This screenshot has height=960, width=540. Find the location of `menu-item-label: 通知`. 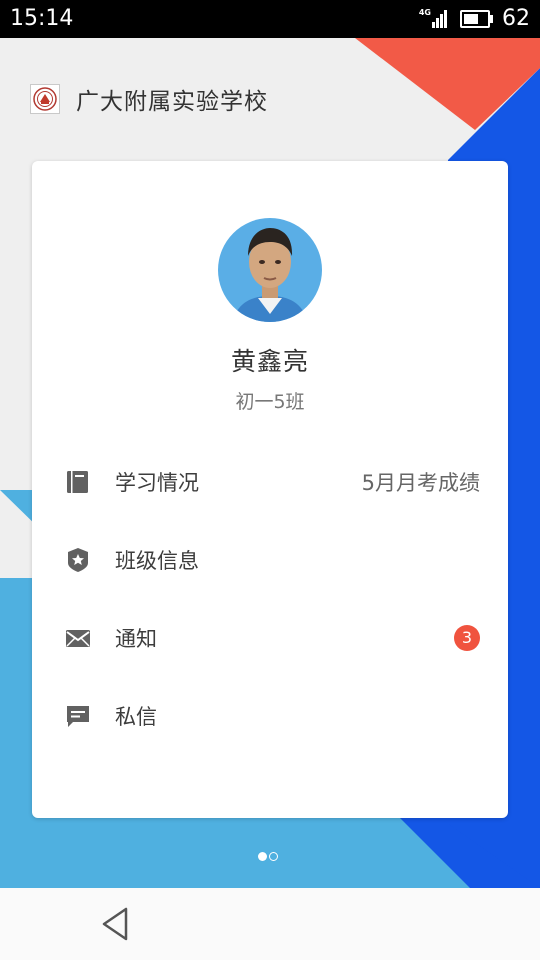

menu-item-label: 通知 is located at coordinates (136, 639).